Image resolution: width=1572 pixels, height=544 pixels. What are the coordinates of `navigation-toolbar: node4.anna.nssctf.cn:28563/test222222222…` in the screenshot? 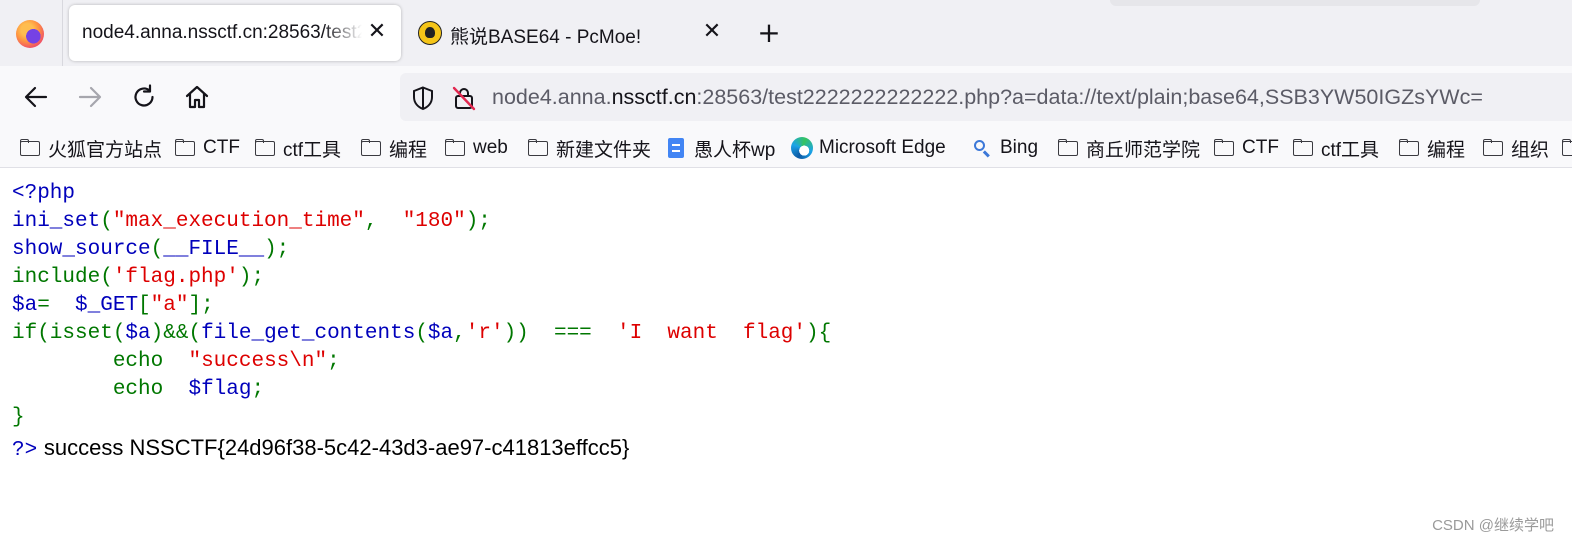 It's located at (786, 97).